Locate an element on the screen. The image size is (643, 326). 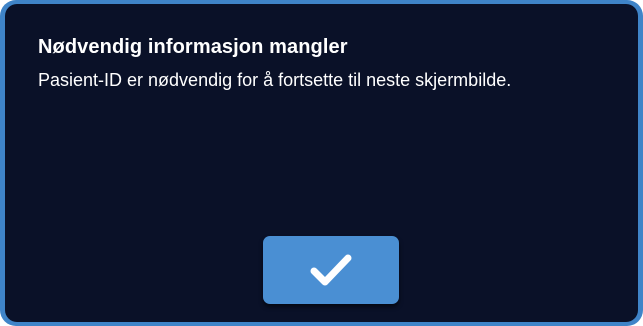
dialog-title: Nødvendig informasjon mangler is located at coordinates (193, 47).